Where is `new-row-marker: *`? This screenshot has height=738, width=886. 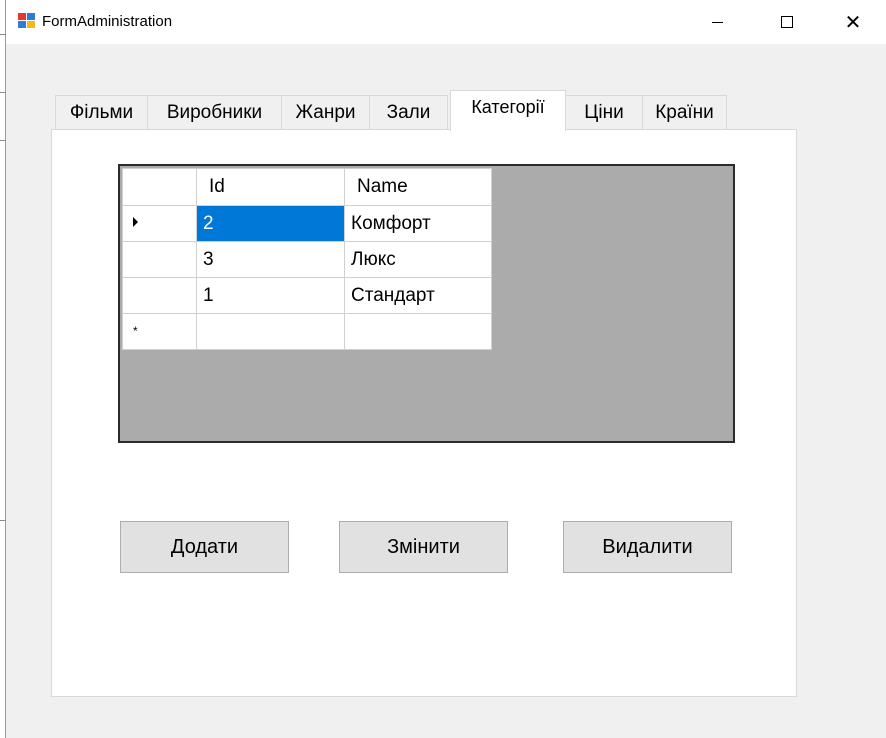 new-row-marker: * is located at coordinates (135, 331).